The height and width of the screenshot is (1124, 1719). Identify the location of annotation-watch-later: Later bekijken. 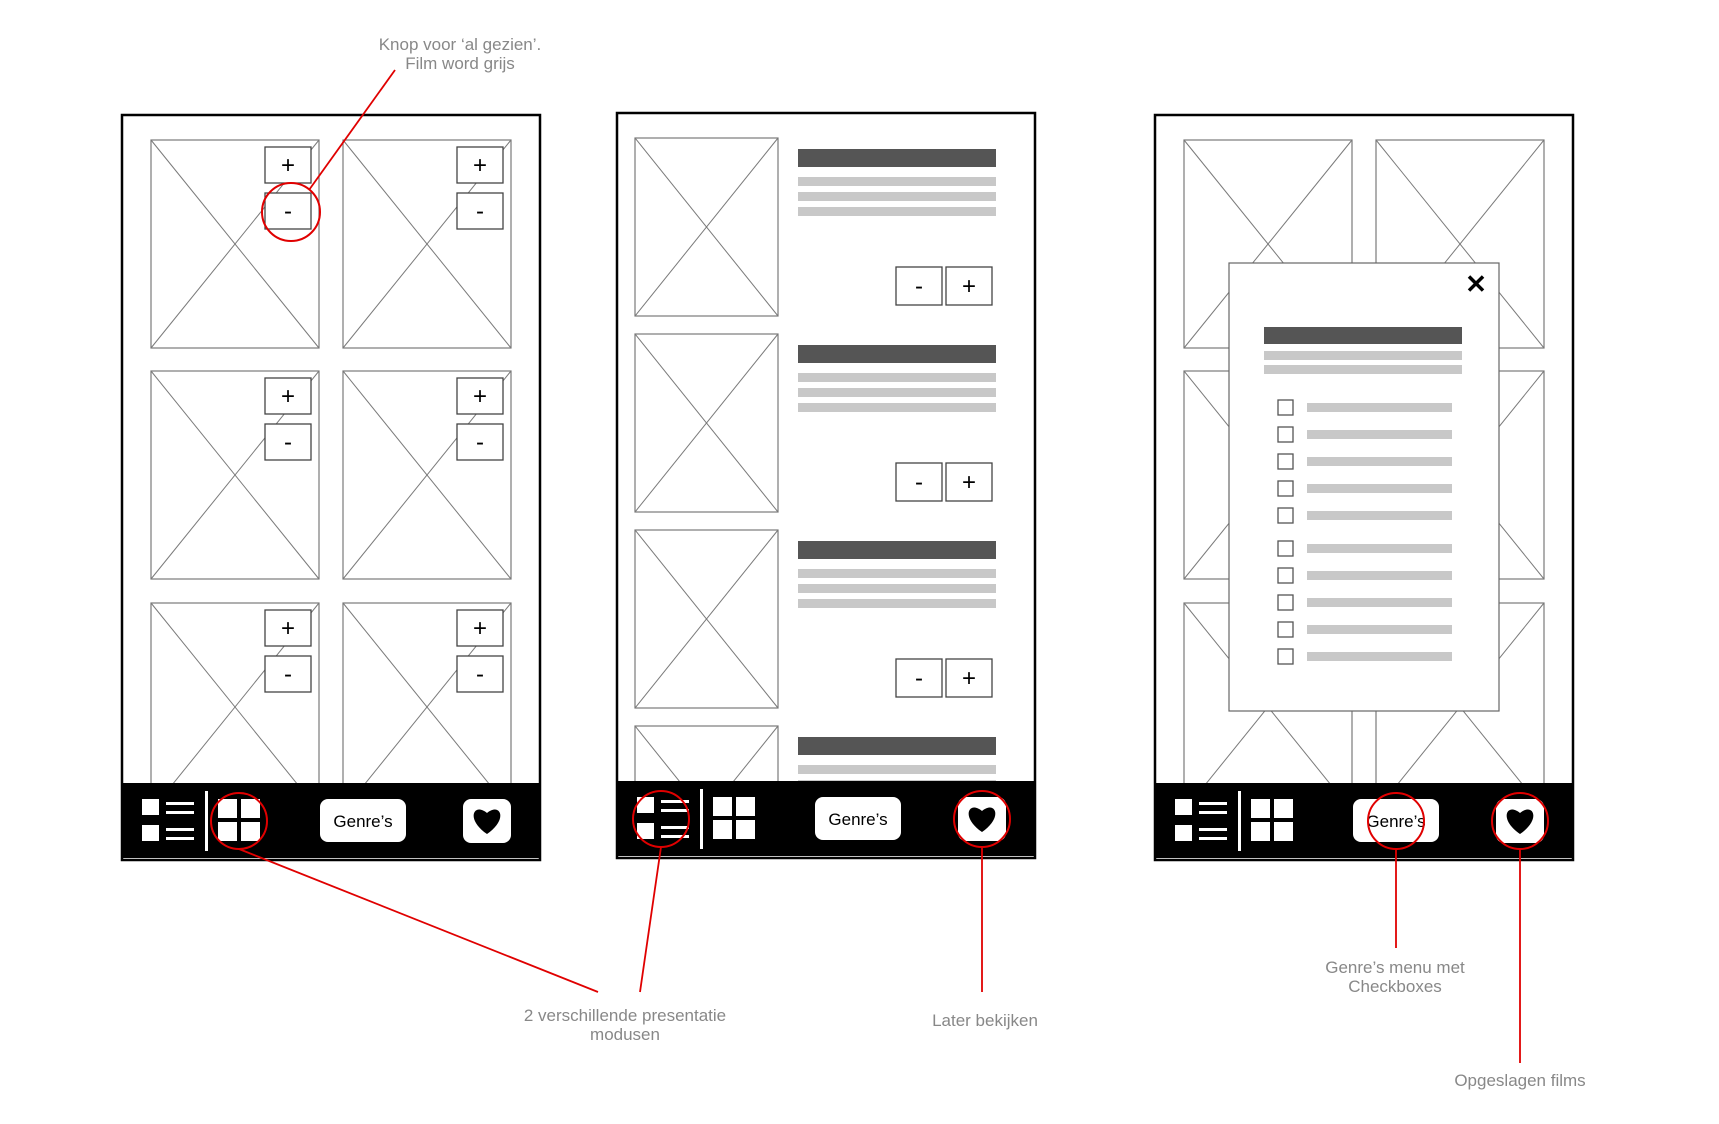
(985, 1020).